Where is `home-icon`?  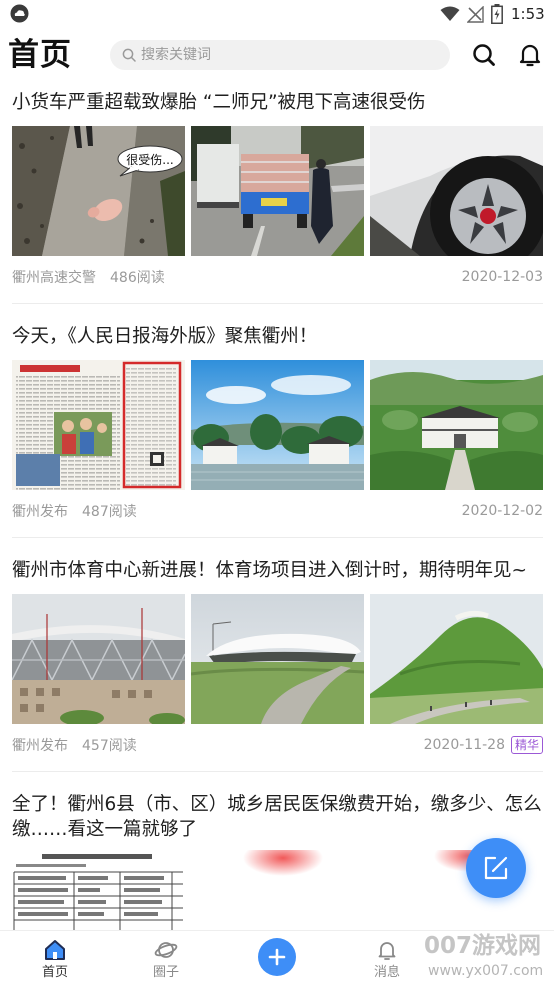
home-icon is located at coordinates (55, 950).